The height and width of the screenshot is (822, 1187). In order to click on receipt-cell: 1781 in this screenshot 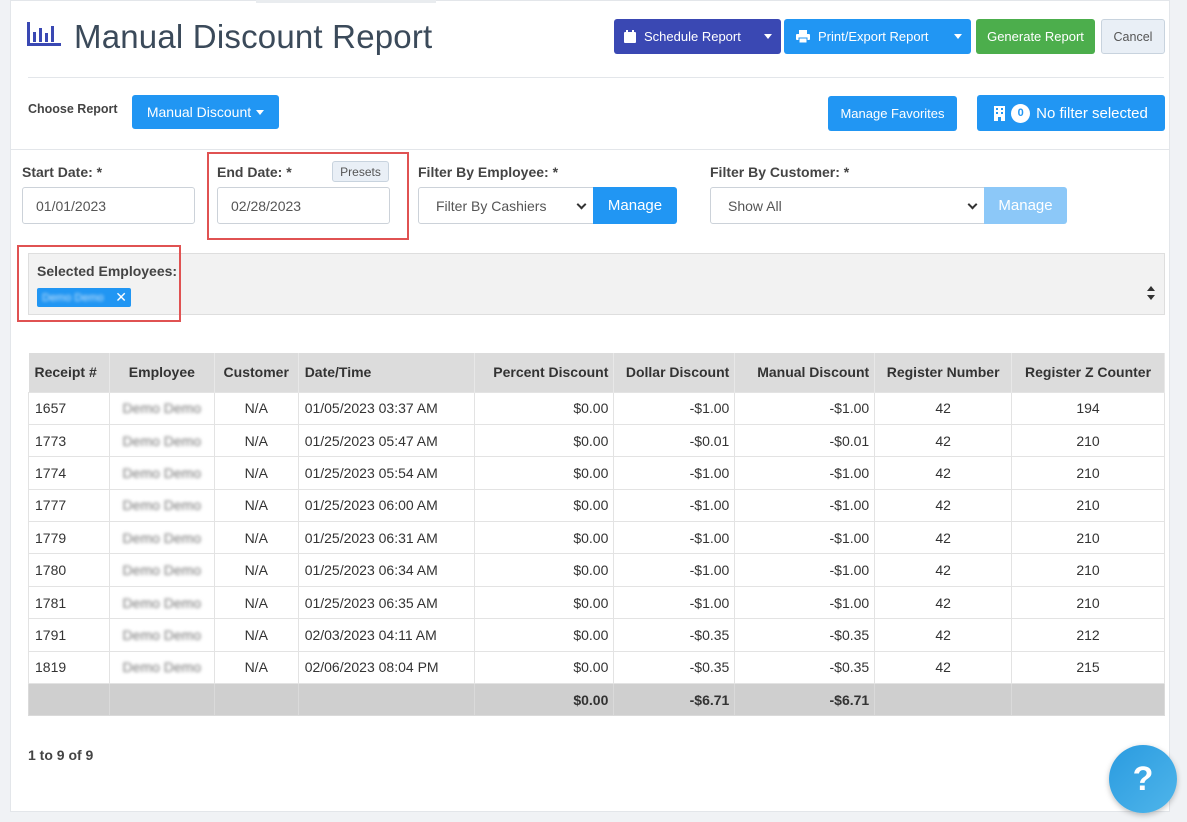, I will do `click(69, 602)`.